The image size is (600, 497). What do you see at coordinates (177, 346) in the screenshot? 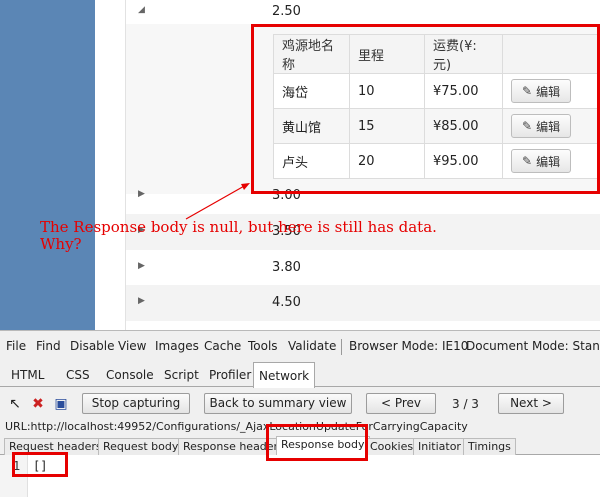
I see `menu-images: Images` at bounding box center [177, 346].